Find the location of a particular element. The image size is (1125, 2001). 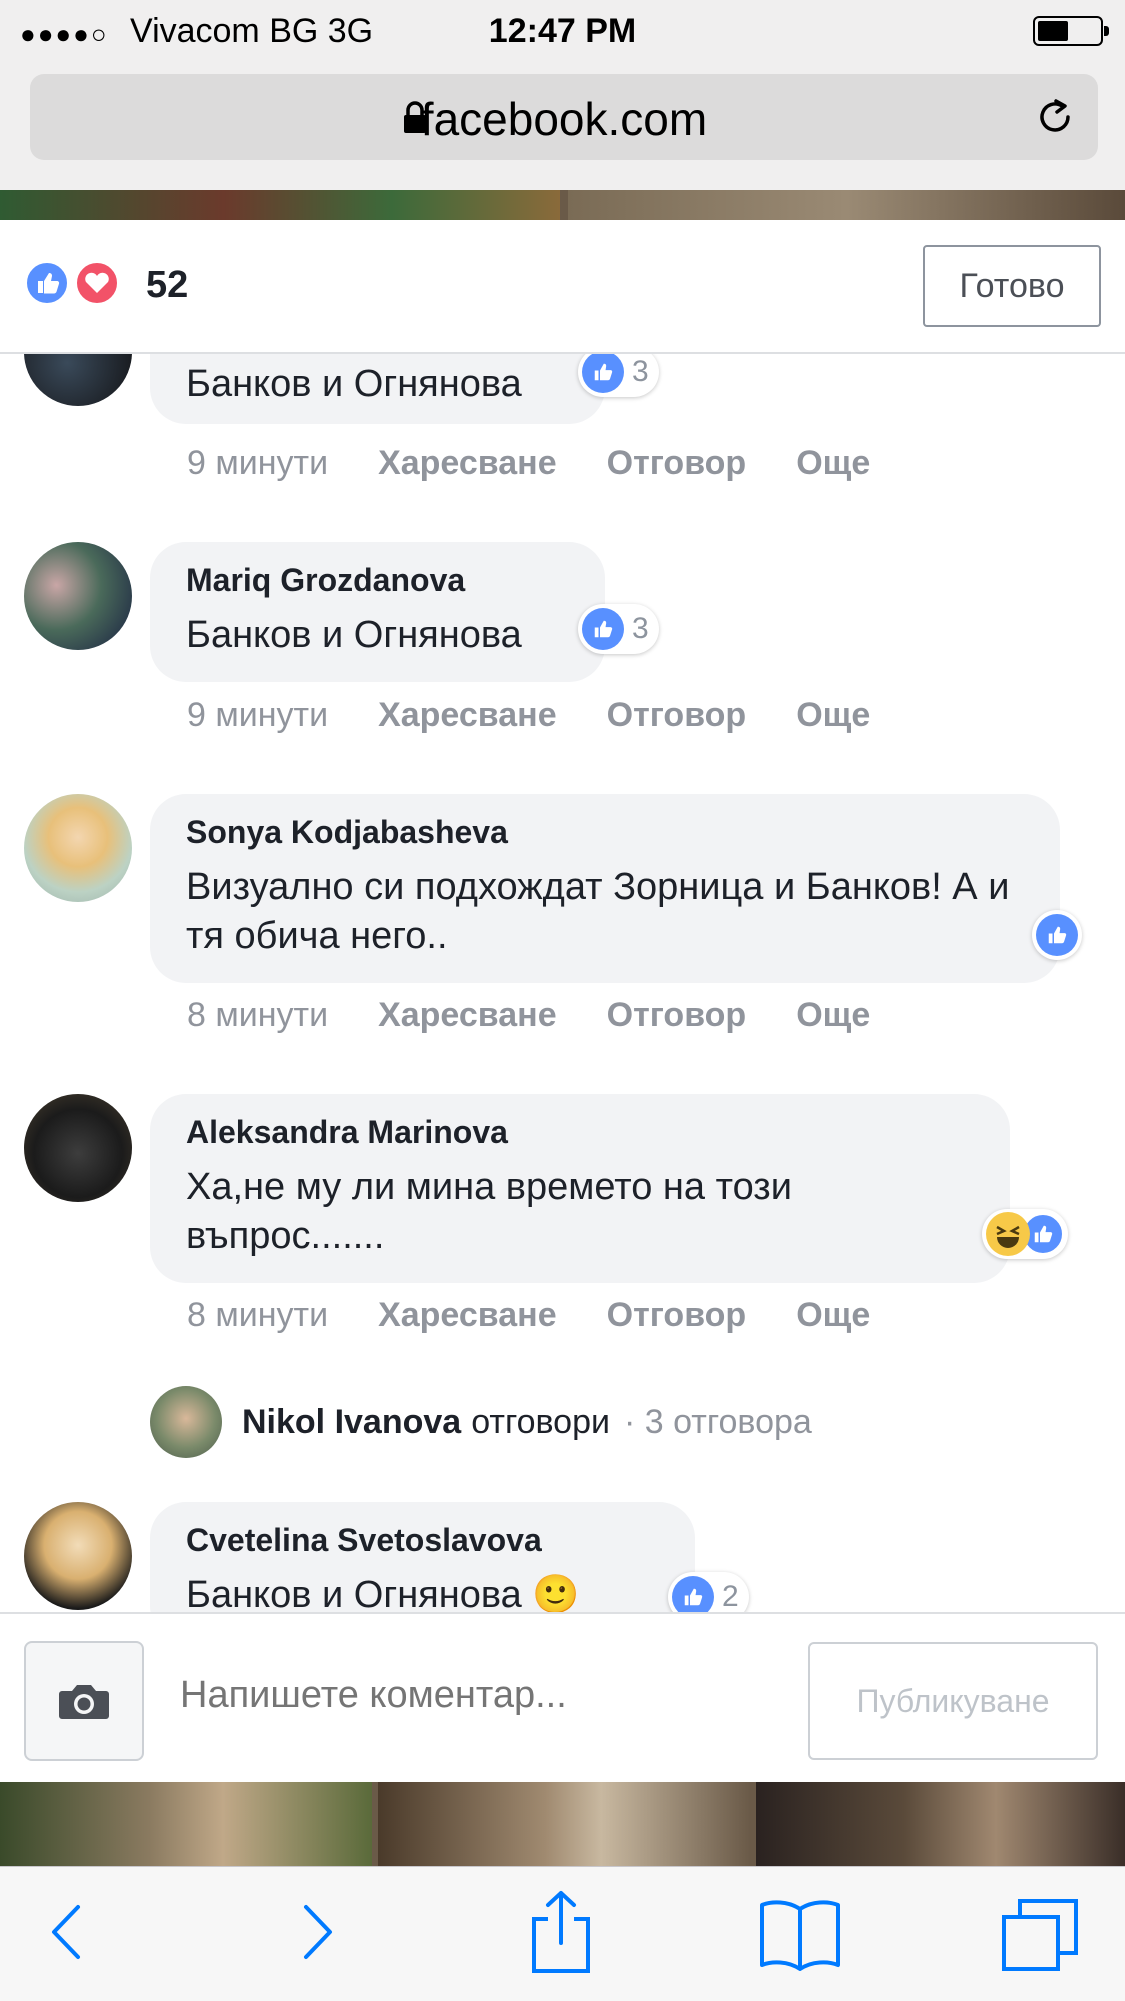

comment-author: Sonya Kodjabasheva is located at coordinates (605, 832).